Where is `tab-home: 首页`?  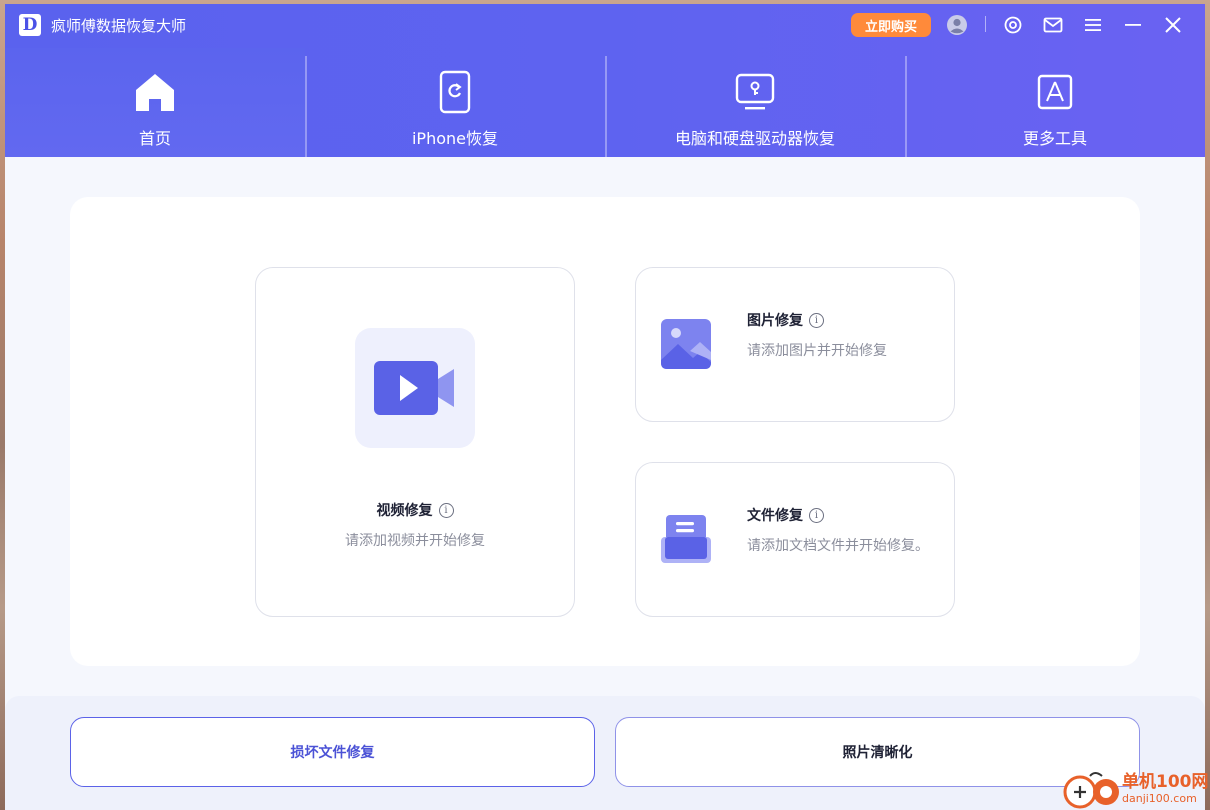 tab-home: 首页 is located at coordinates (155, 102).